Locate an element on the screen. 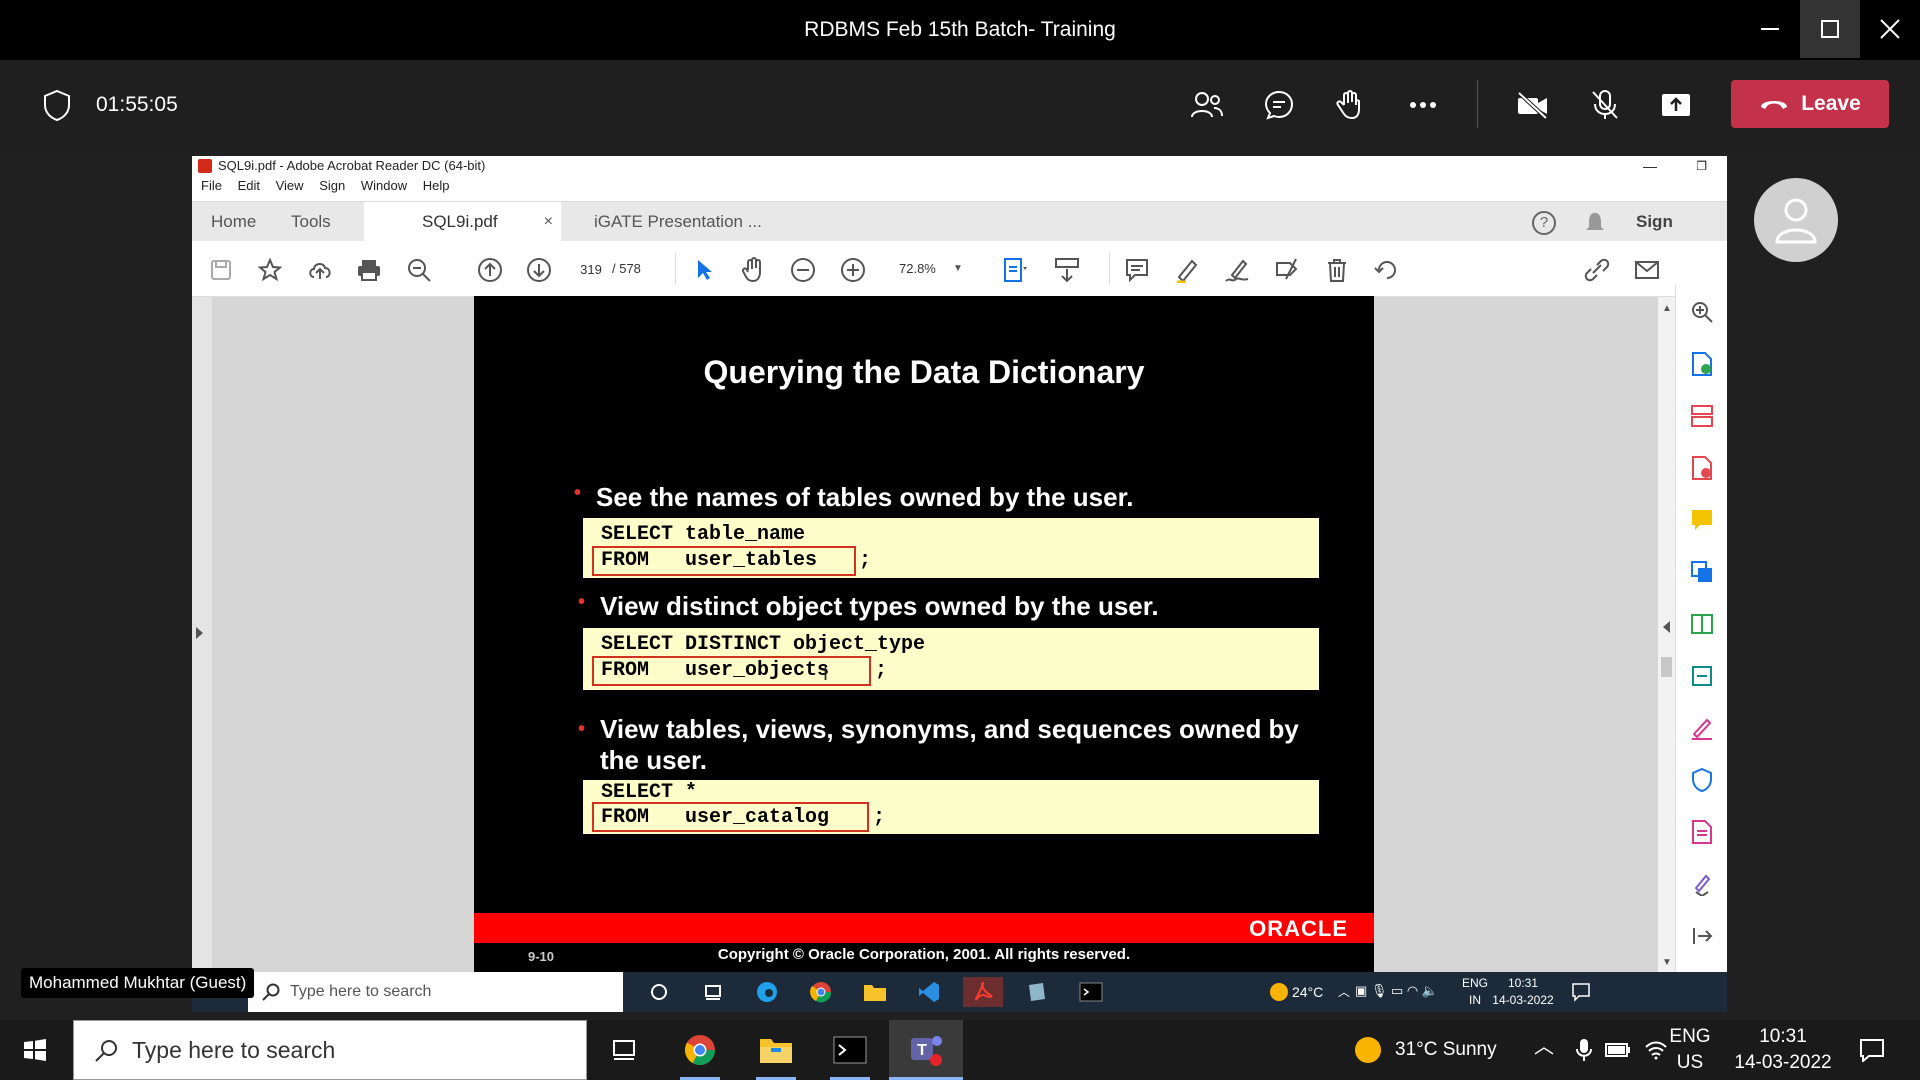  scroll-down-icon: ▼ is located at coordinates (1667, 962).